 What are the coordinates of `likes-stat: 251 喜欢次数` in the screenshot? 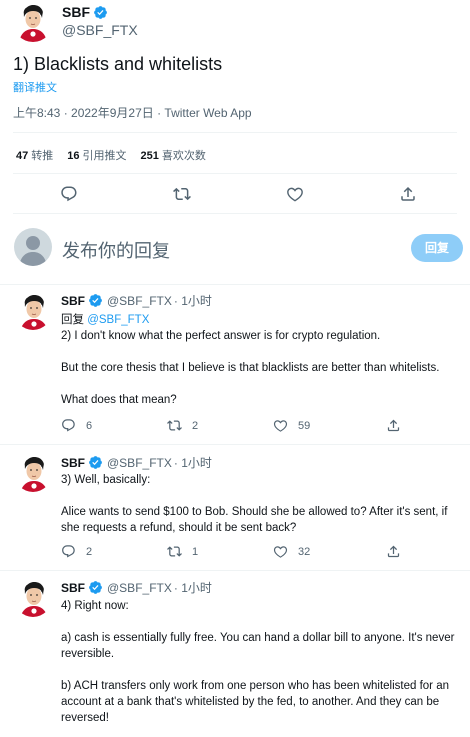 It's located at (173, 155).